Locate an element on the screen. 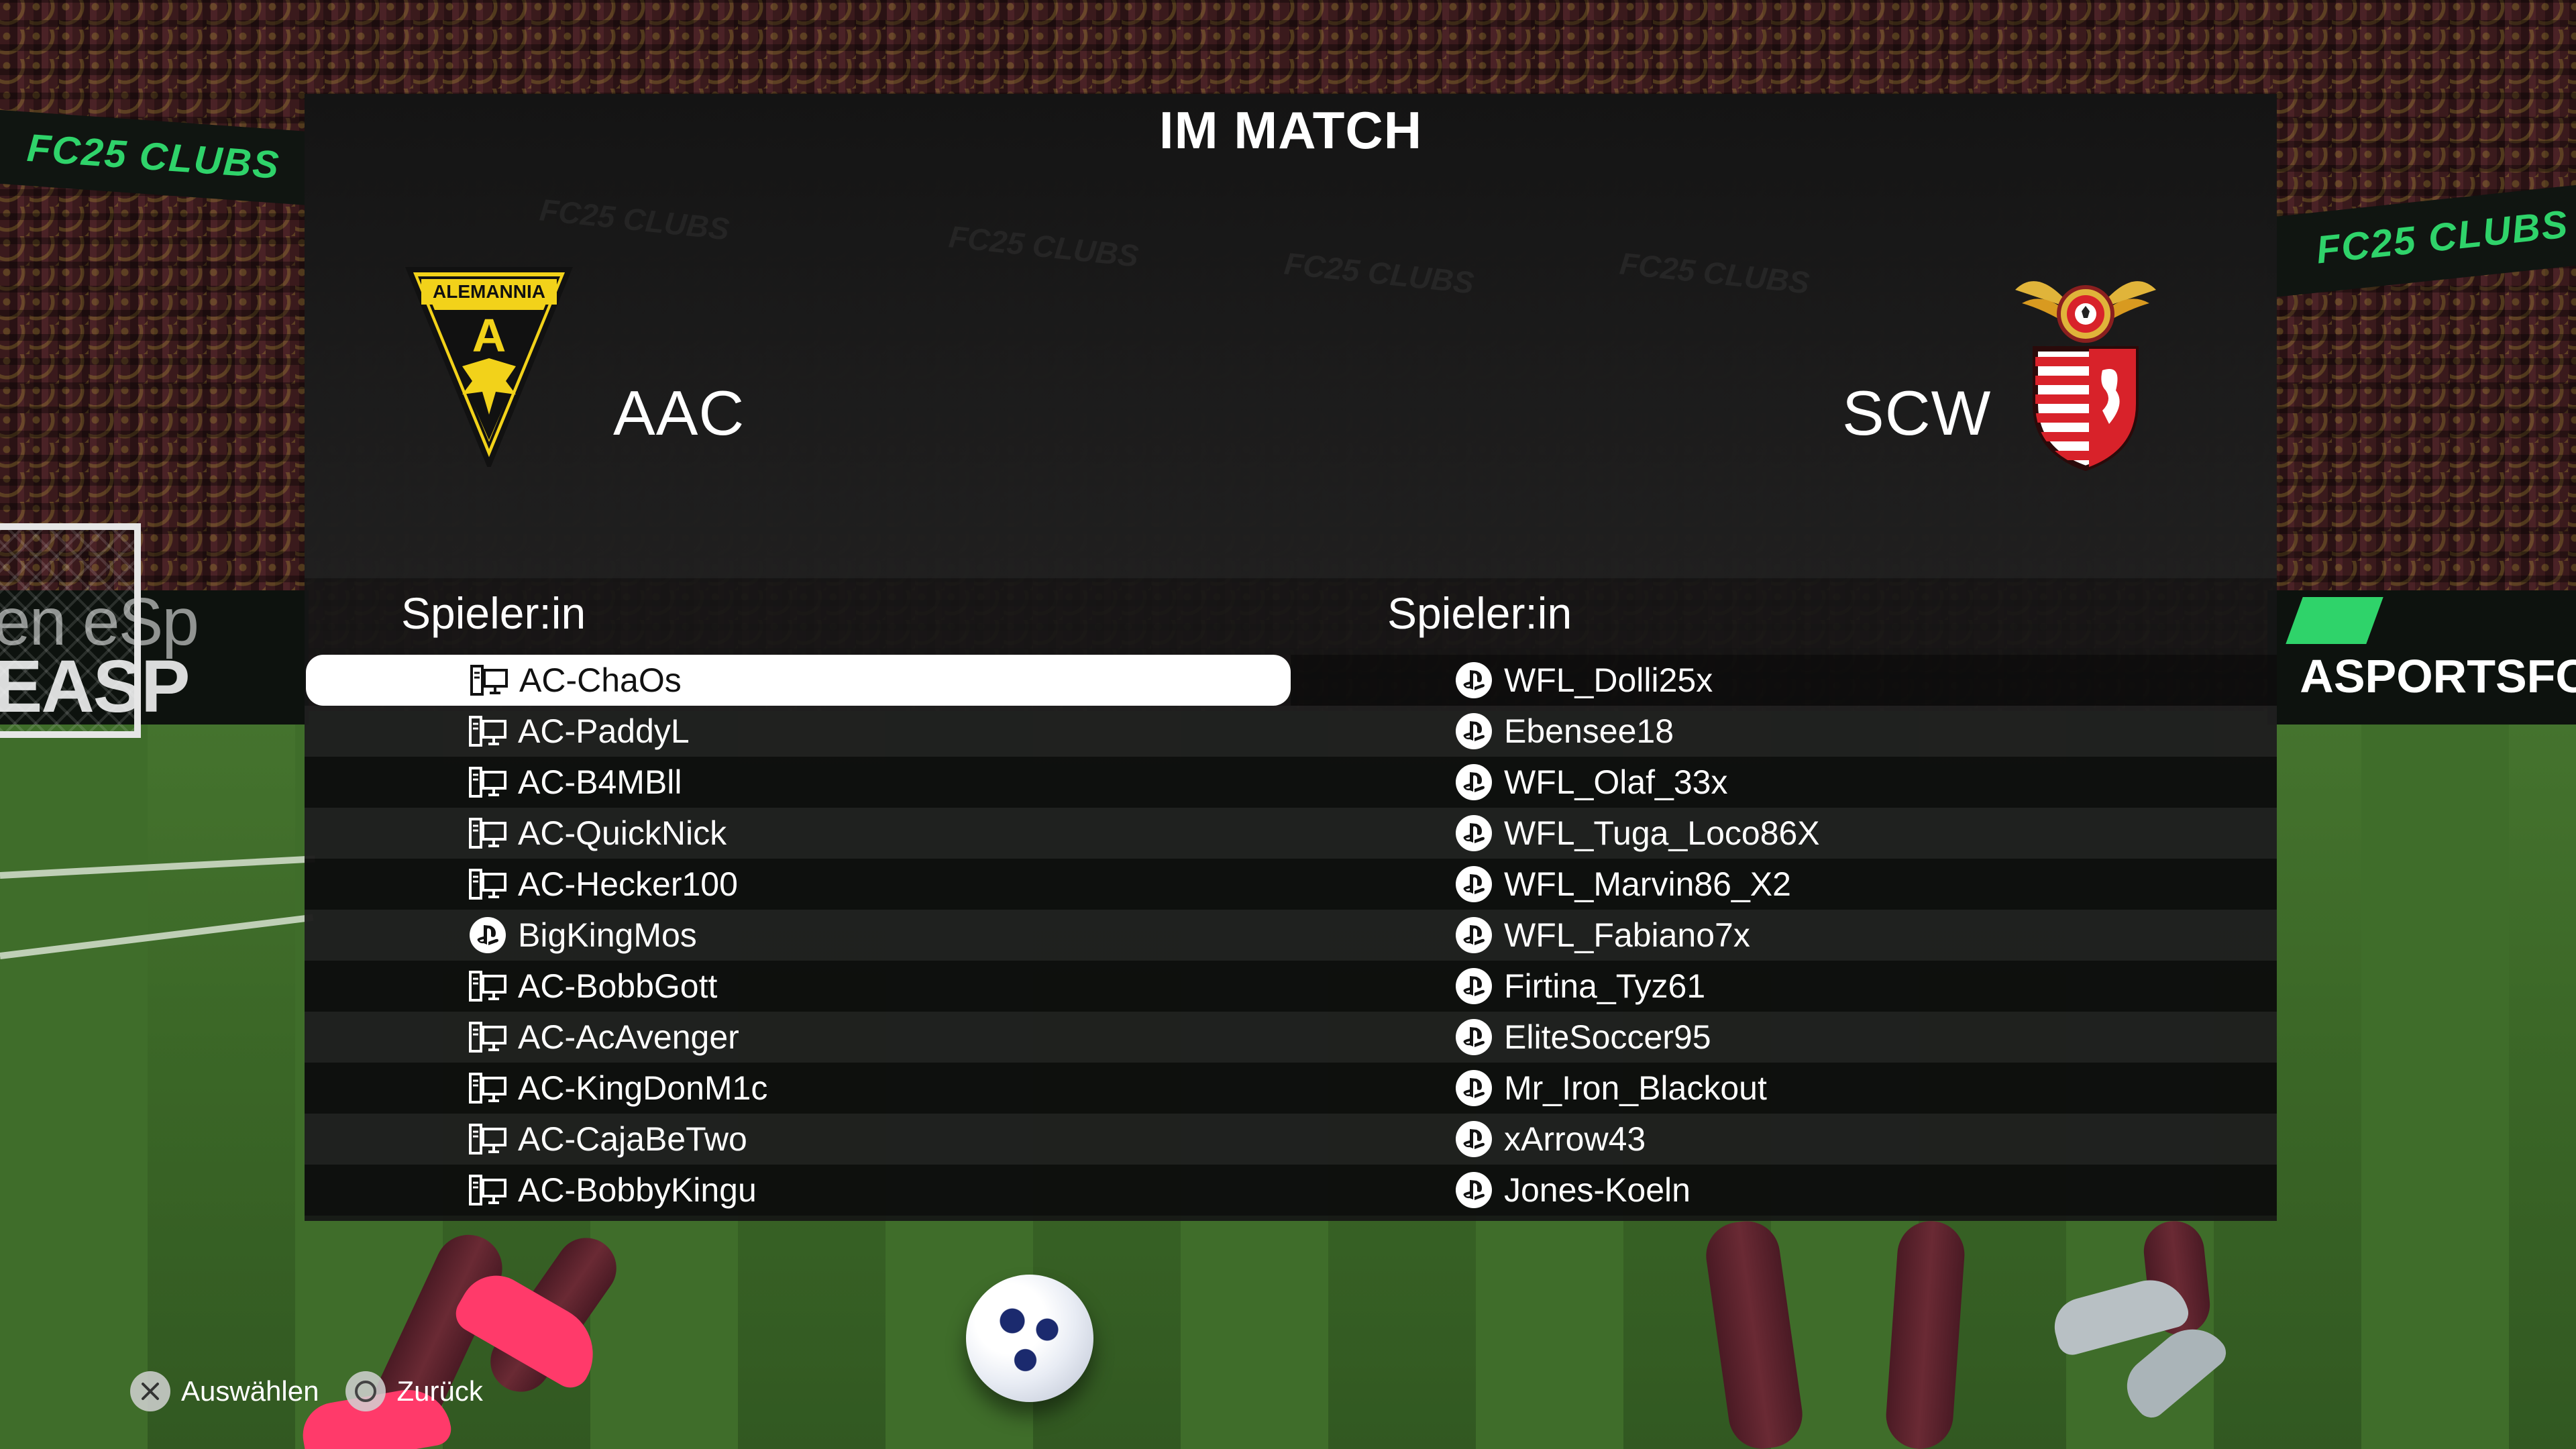 This screenshot has width=2576, height=1449. home-player-row: AC-KingDonM1c is located at coordinates (798, 1088).